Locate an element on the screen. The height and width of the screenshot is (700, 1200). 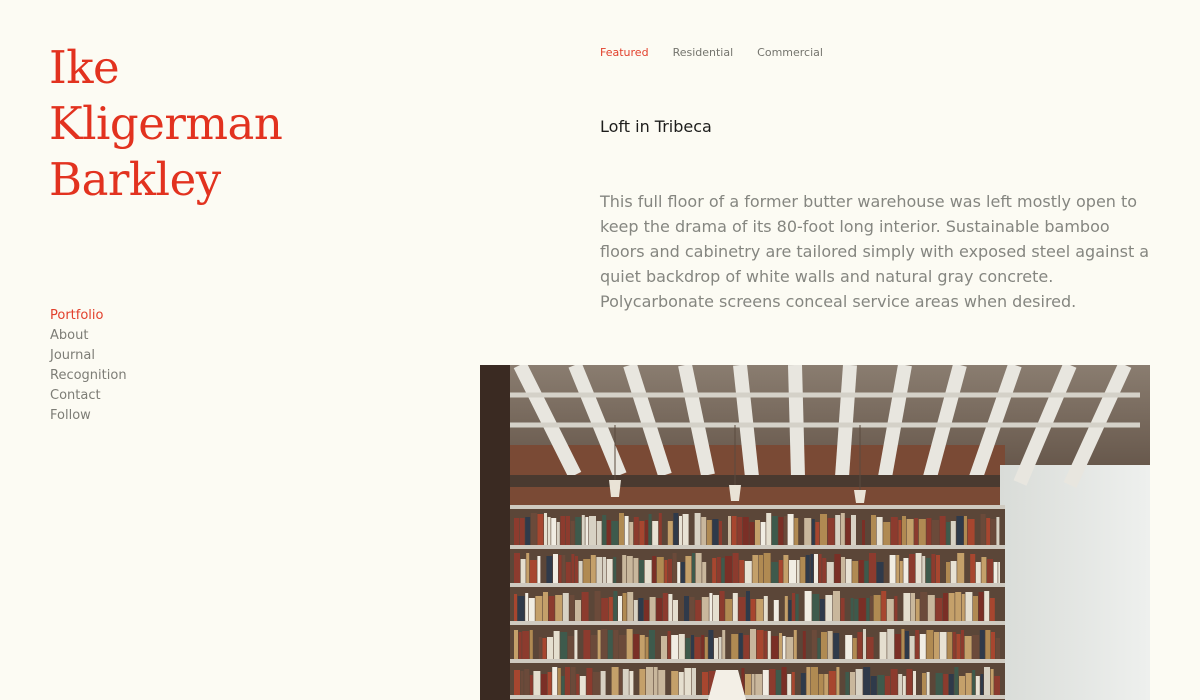
brand-logo: Ike Kligerman Barkley is located at coordinates (166, 124).